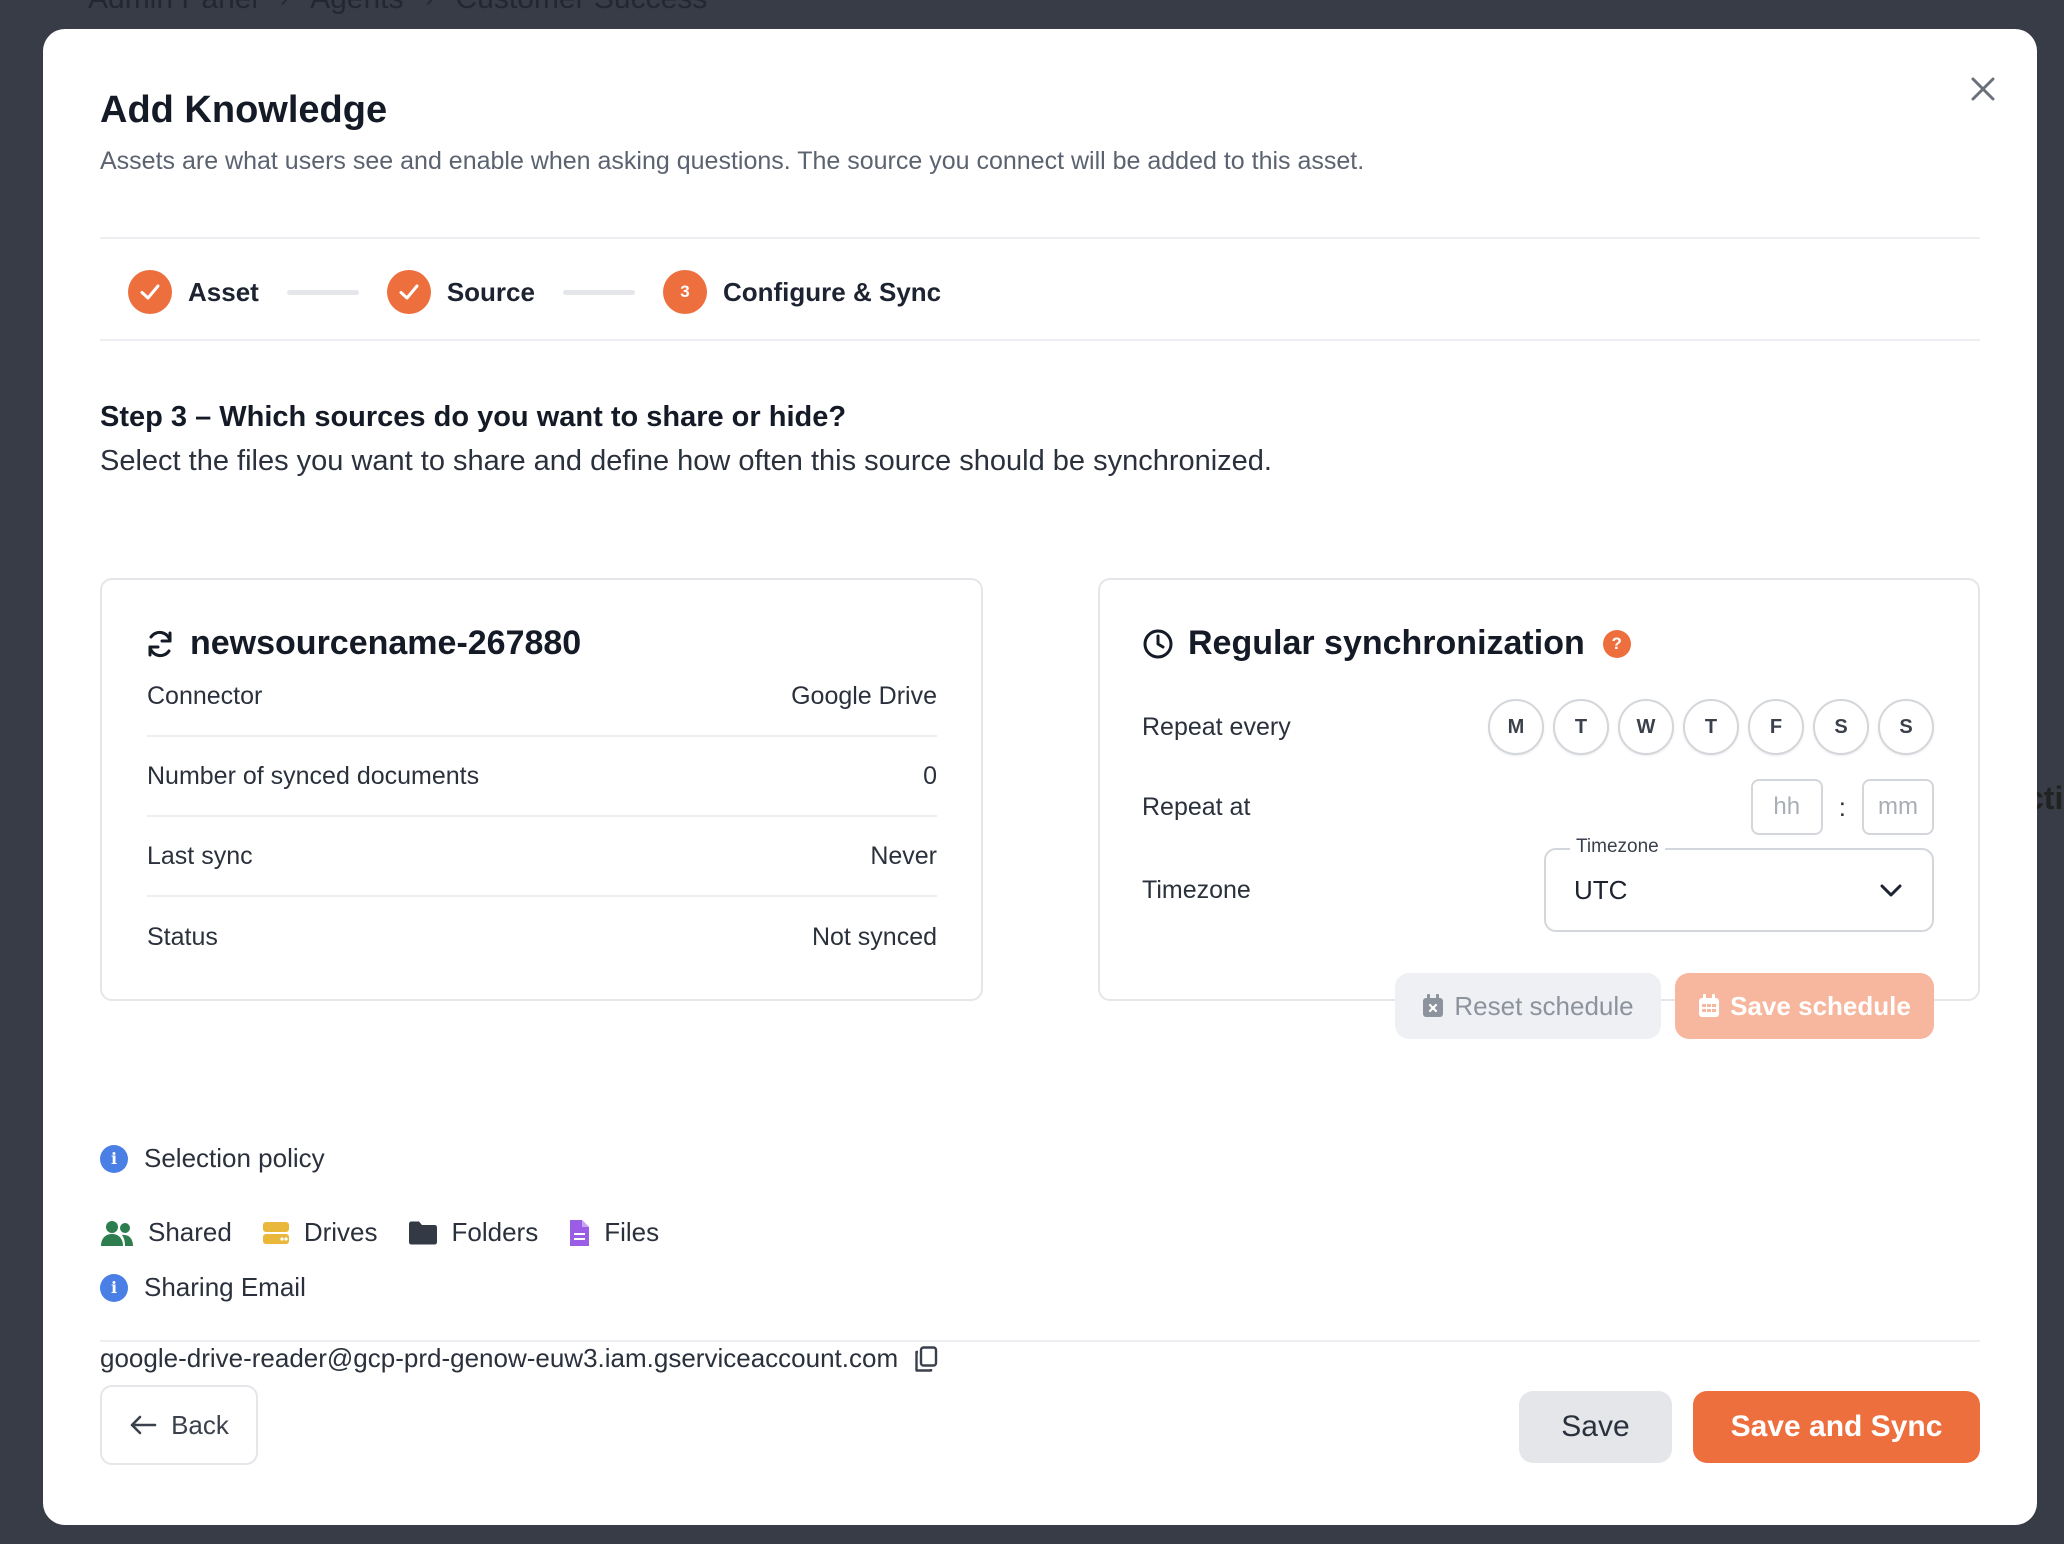  I want to click on schedule-actions: Reset schedule Save schedule, so click(1664, 1006).